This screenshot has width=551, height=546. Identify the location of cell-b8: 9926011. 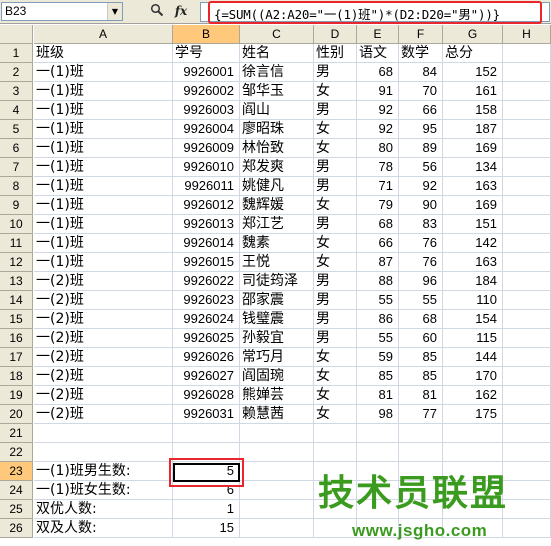
(206, 186).